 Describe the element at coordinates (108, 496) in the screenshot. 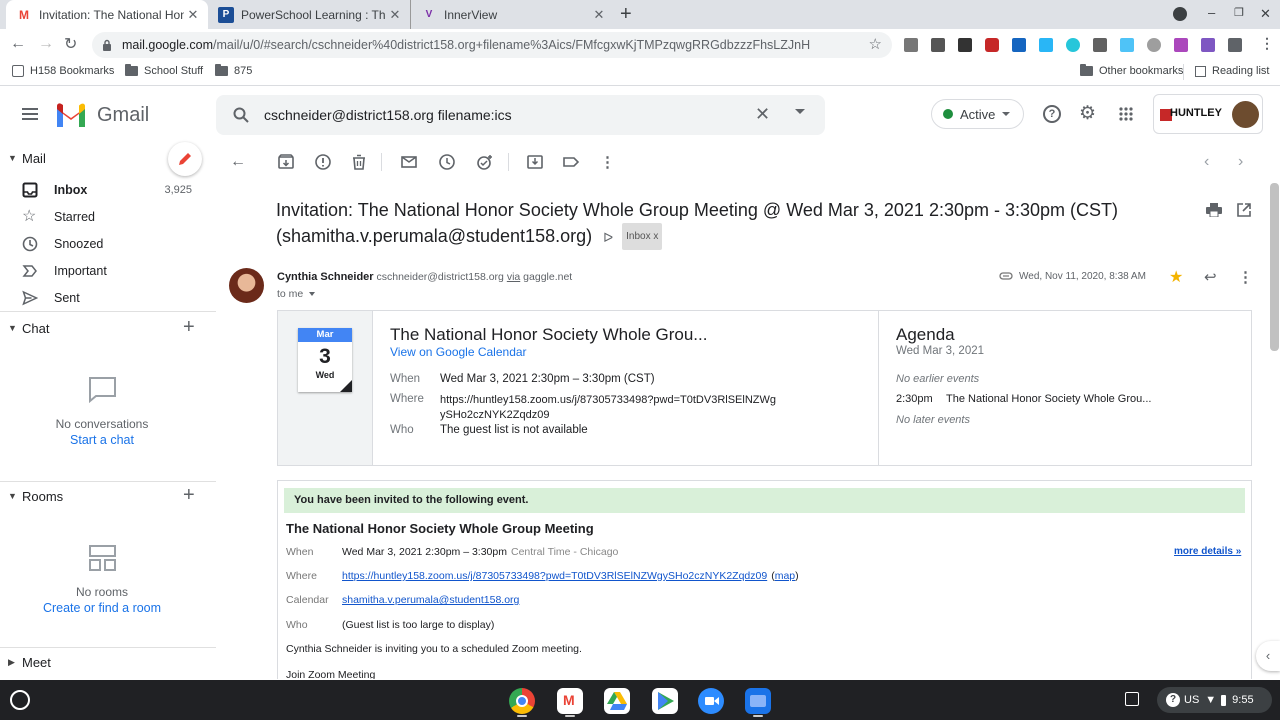

I see `rooms-section-header: ▼ Rooms +` at that location.